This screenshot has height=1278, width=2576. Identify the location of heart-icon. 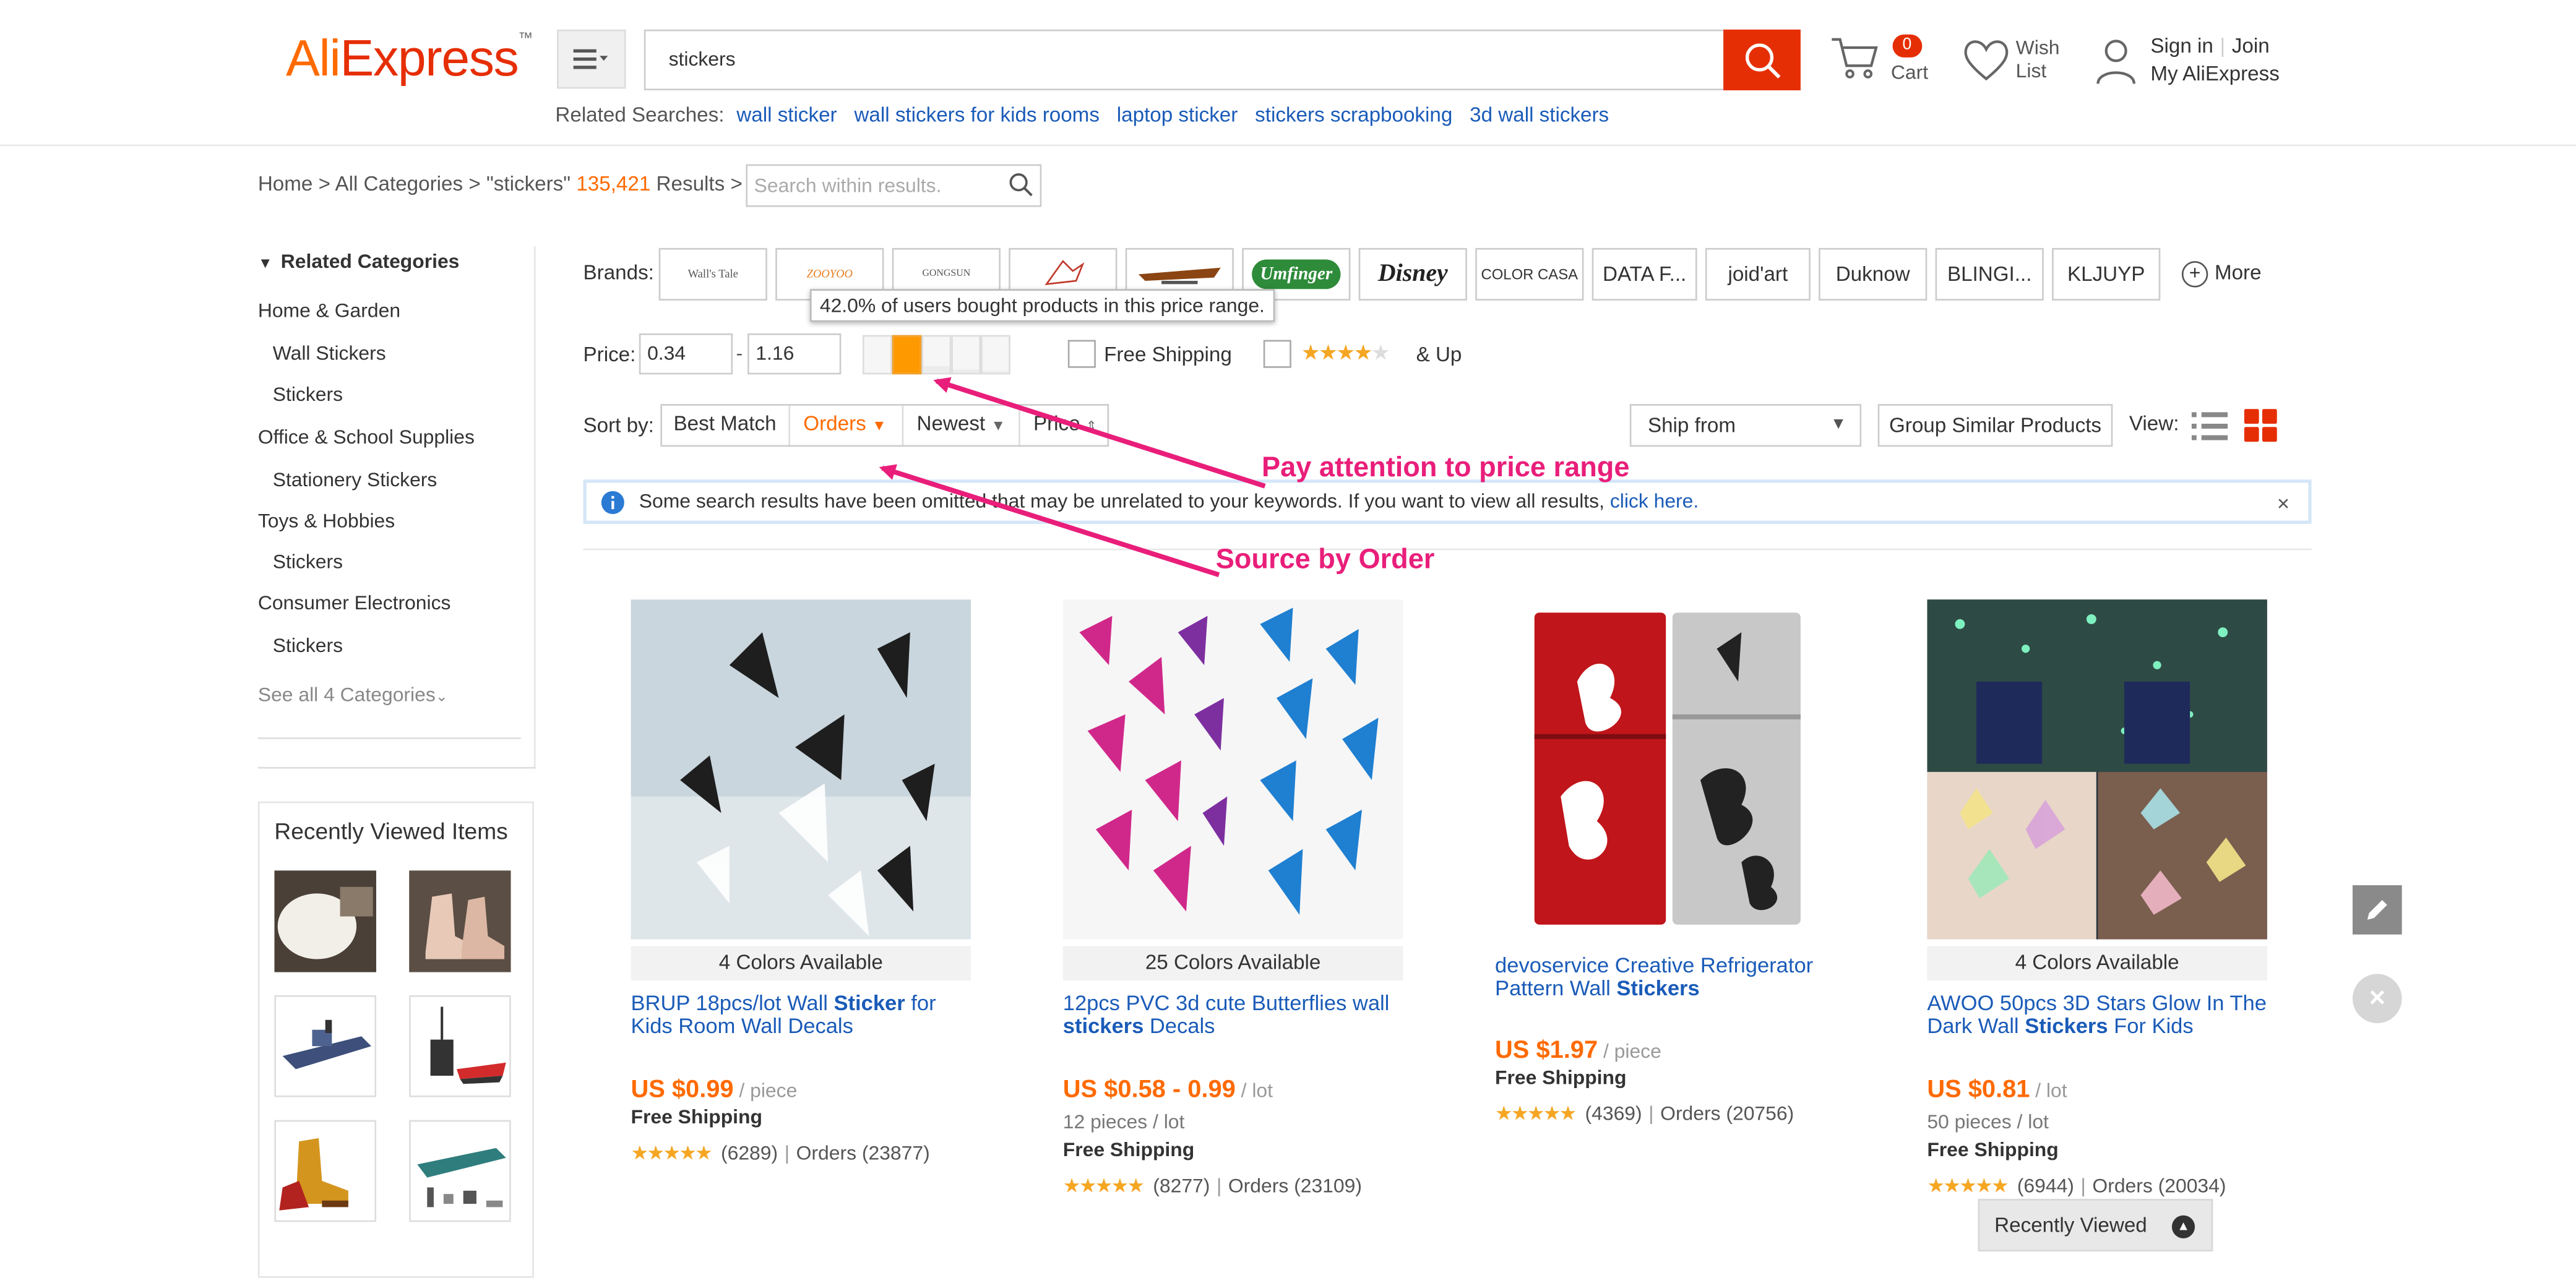
(1986, 62).